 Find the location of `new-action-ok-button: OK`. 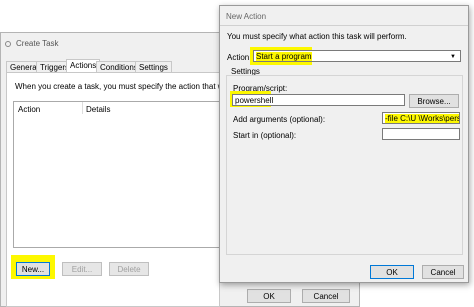

new-action-ok-button: OK is located at coordinates (392, 272).